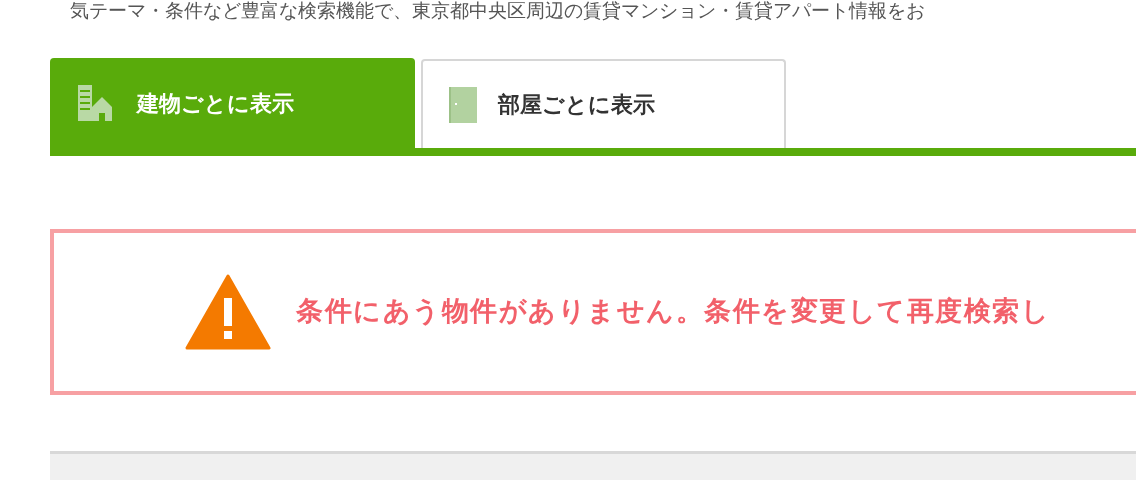 Image resolution: width=1136 pixels, height=480 pixels. I want to click on warning-icon, so click(228, 311).